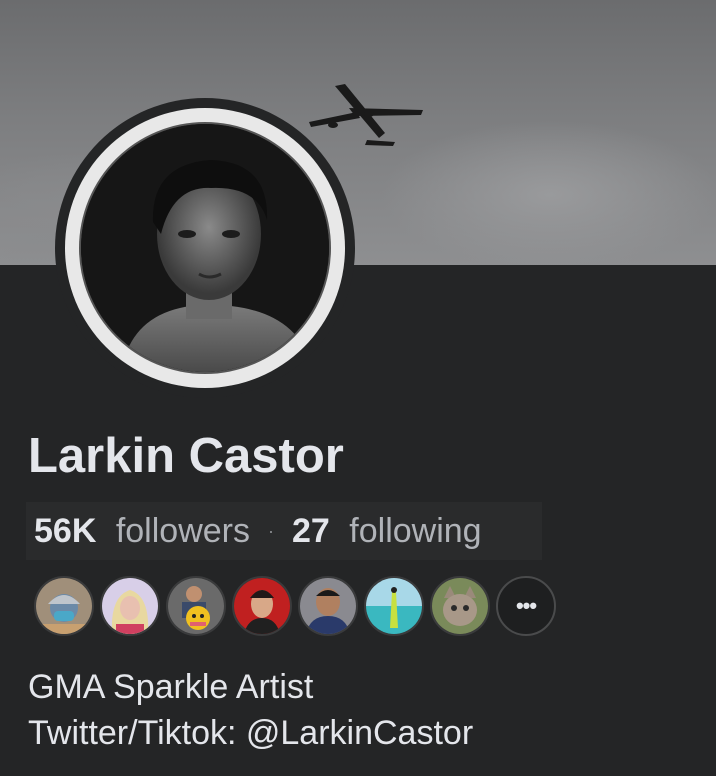  I want to click on avatar-photo, so click(205, 248).